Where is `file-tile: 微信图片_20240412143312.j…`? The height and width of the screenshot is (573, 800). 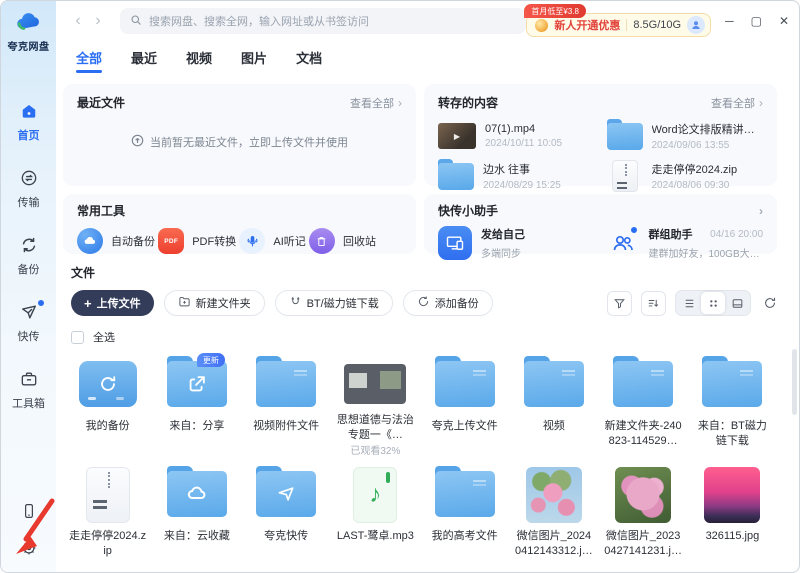 file-tile: 微信图片_20240412143312.j… is located at coordinates (553, 512).